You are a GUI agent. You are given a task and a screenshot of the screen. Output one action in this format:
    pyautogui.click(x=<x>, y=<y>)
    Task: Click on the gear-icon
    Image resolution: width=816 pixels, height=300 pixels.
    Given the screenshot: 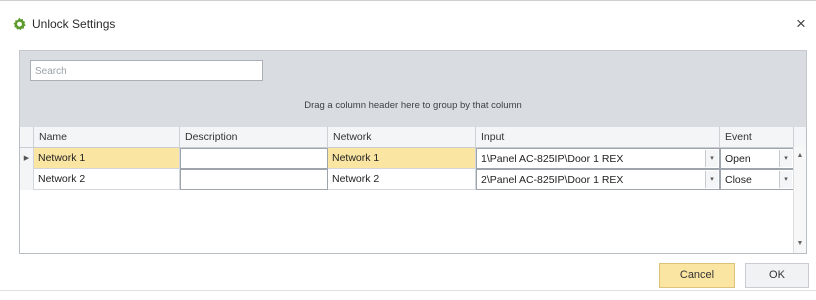 What is the action you would take?
    pyautogui.click(x=19, y=24)
    